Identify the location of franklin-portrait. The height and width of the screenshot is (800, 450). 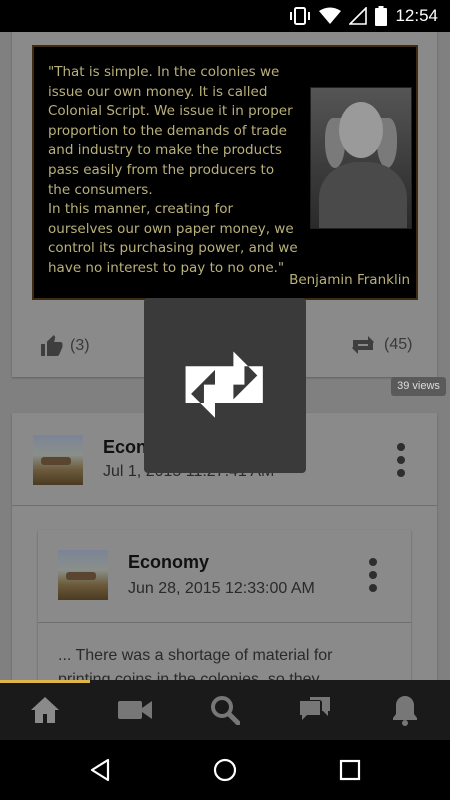
(361, 158).